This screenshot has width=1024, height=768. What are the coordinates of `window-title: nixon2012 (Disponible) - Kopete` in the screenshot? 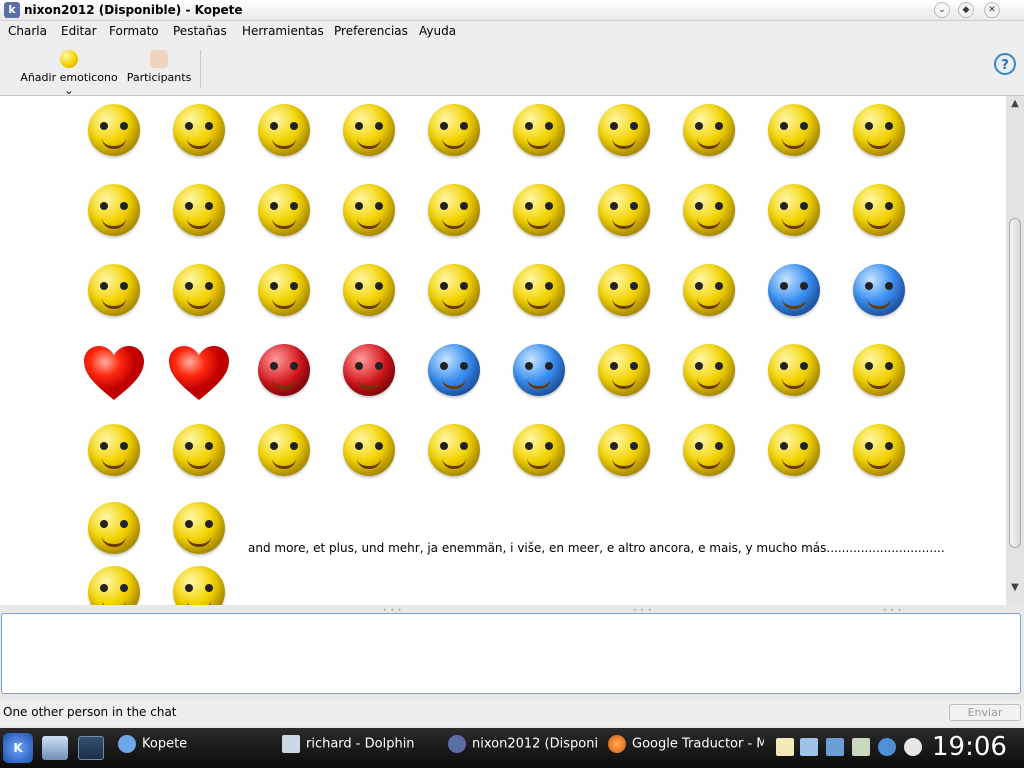 It's located at (133, 10).